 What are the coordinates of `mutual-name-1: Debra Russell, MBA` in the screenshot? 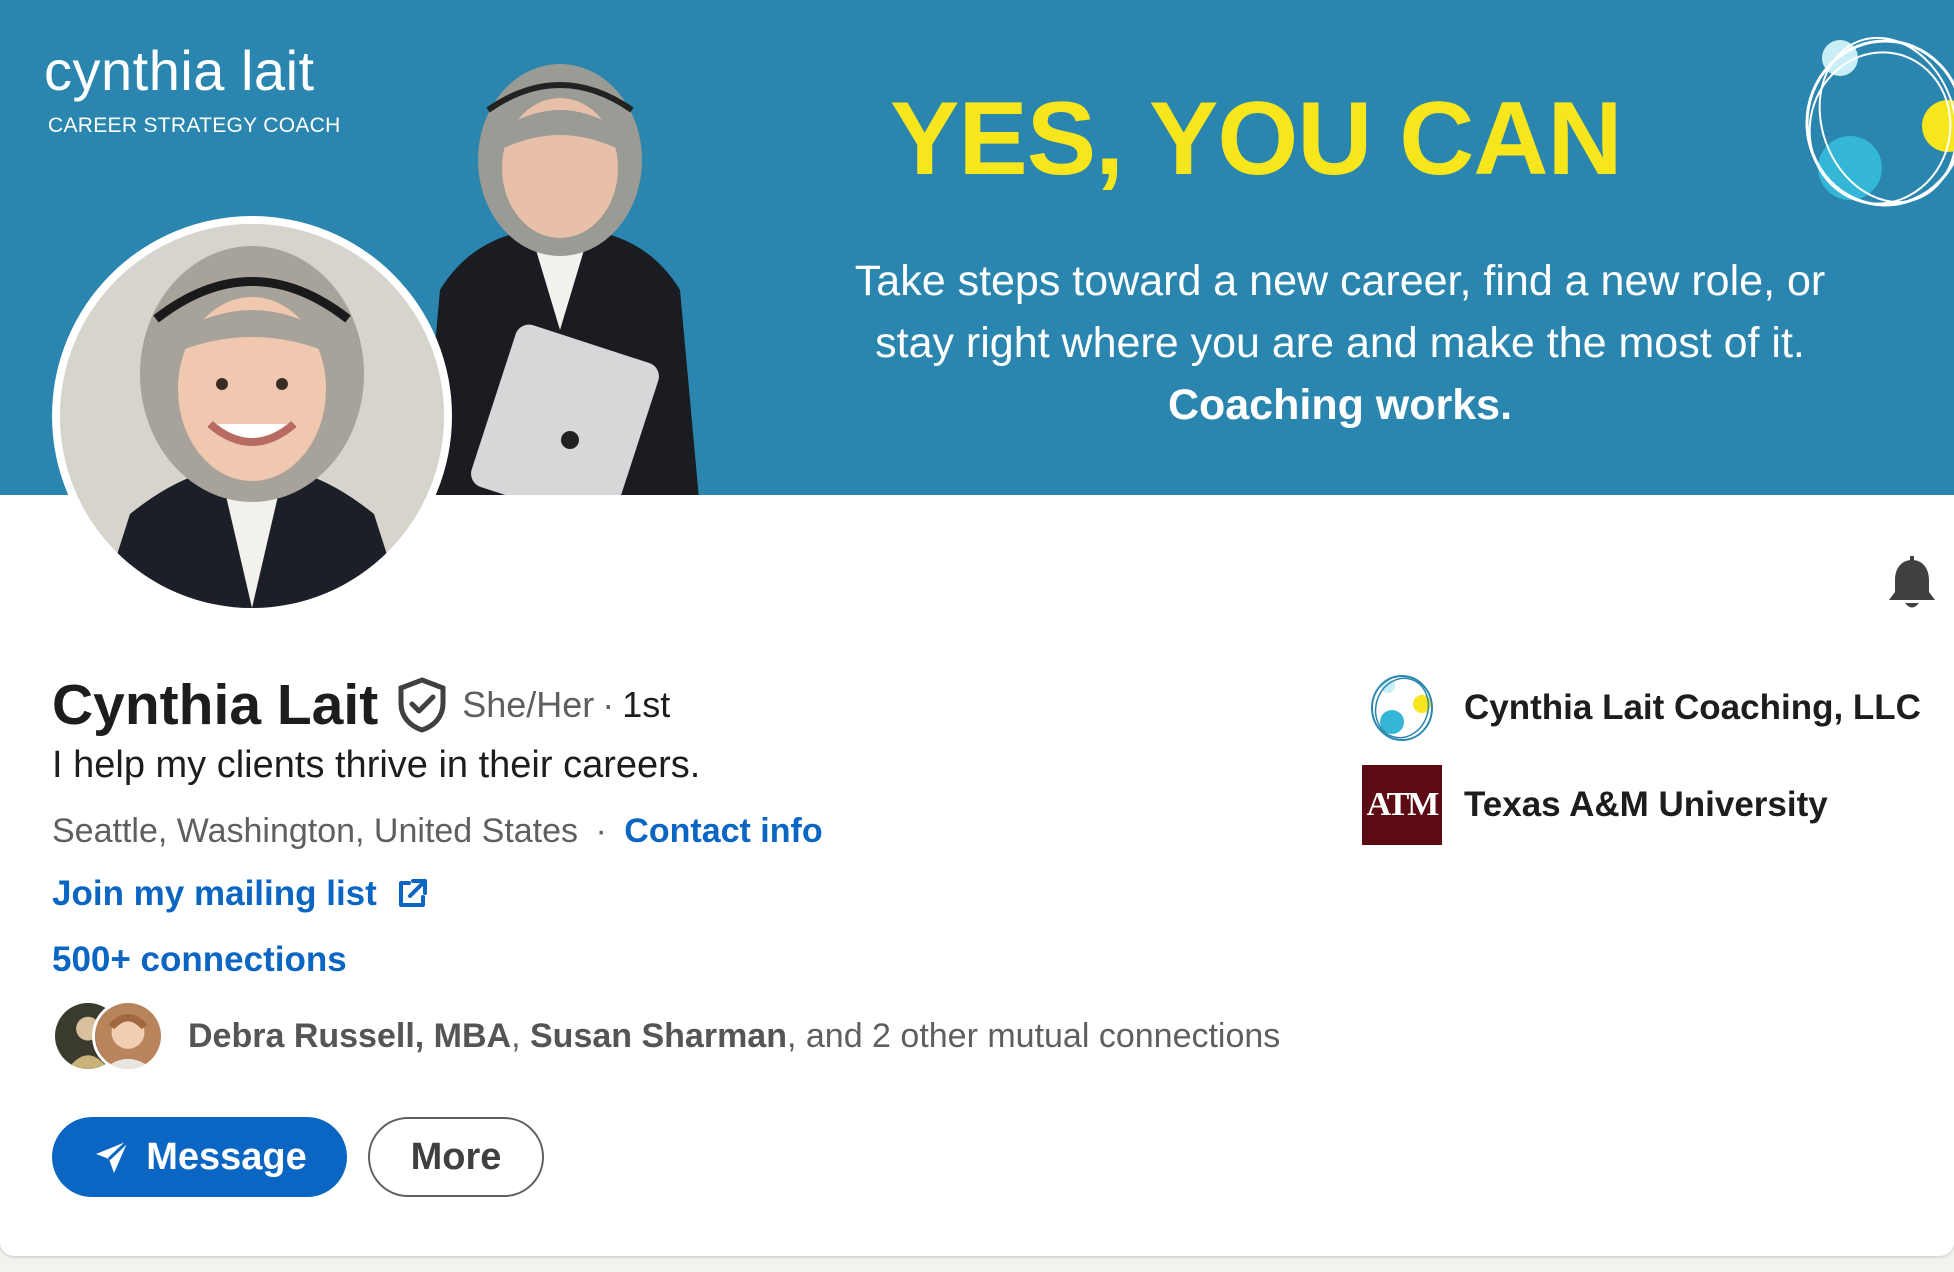 It's located at (350, 1035).